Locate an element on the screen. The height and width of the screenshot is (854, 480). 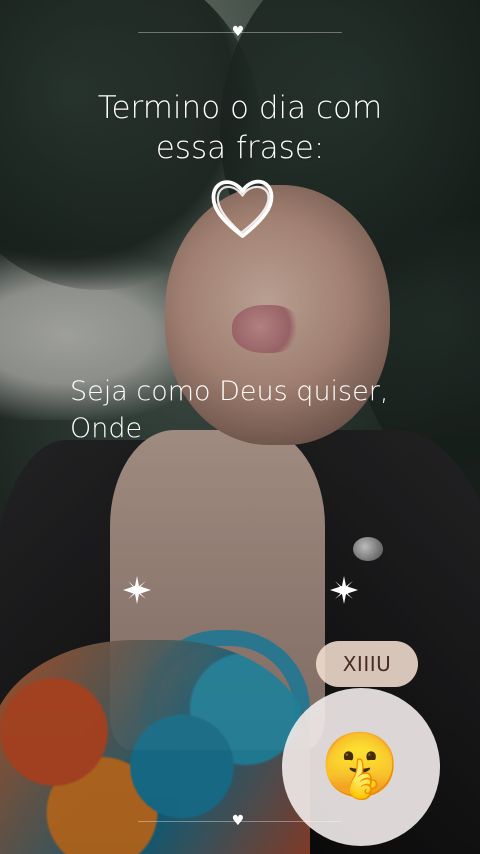
story-quote: Seja como Deus quiser, Onde is located at coordinates (229, 410).